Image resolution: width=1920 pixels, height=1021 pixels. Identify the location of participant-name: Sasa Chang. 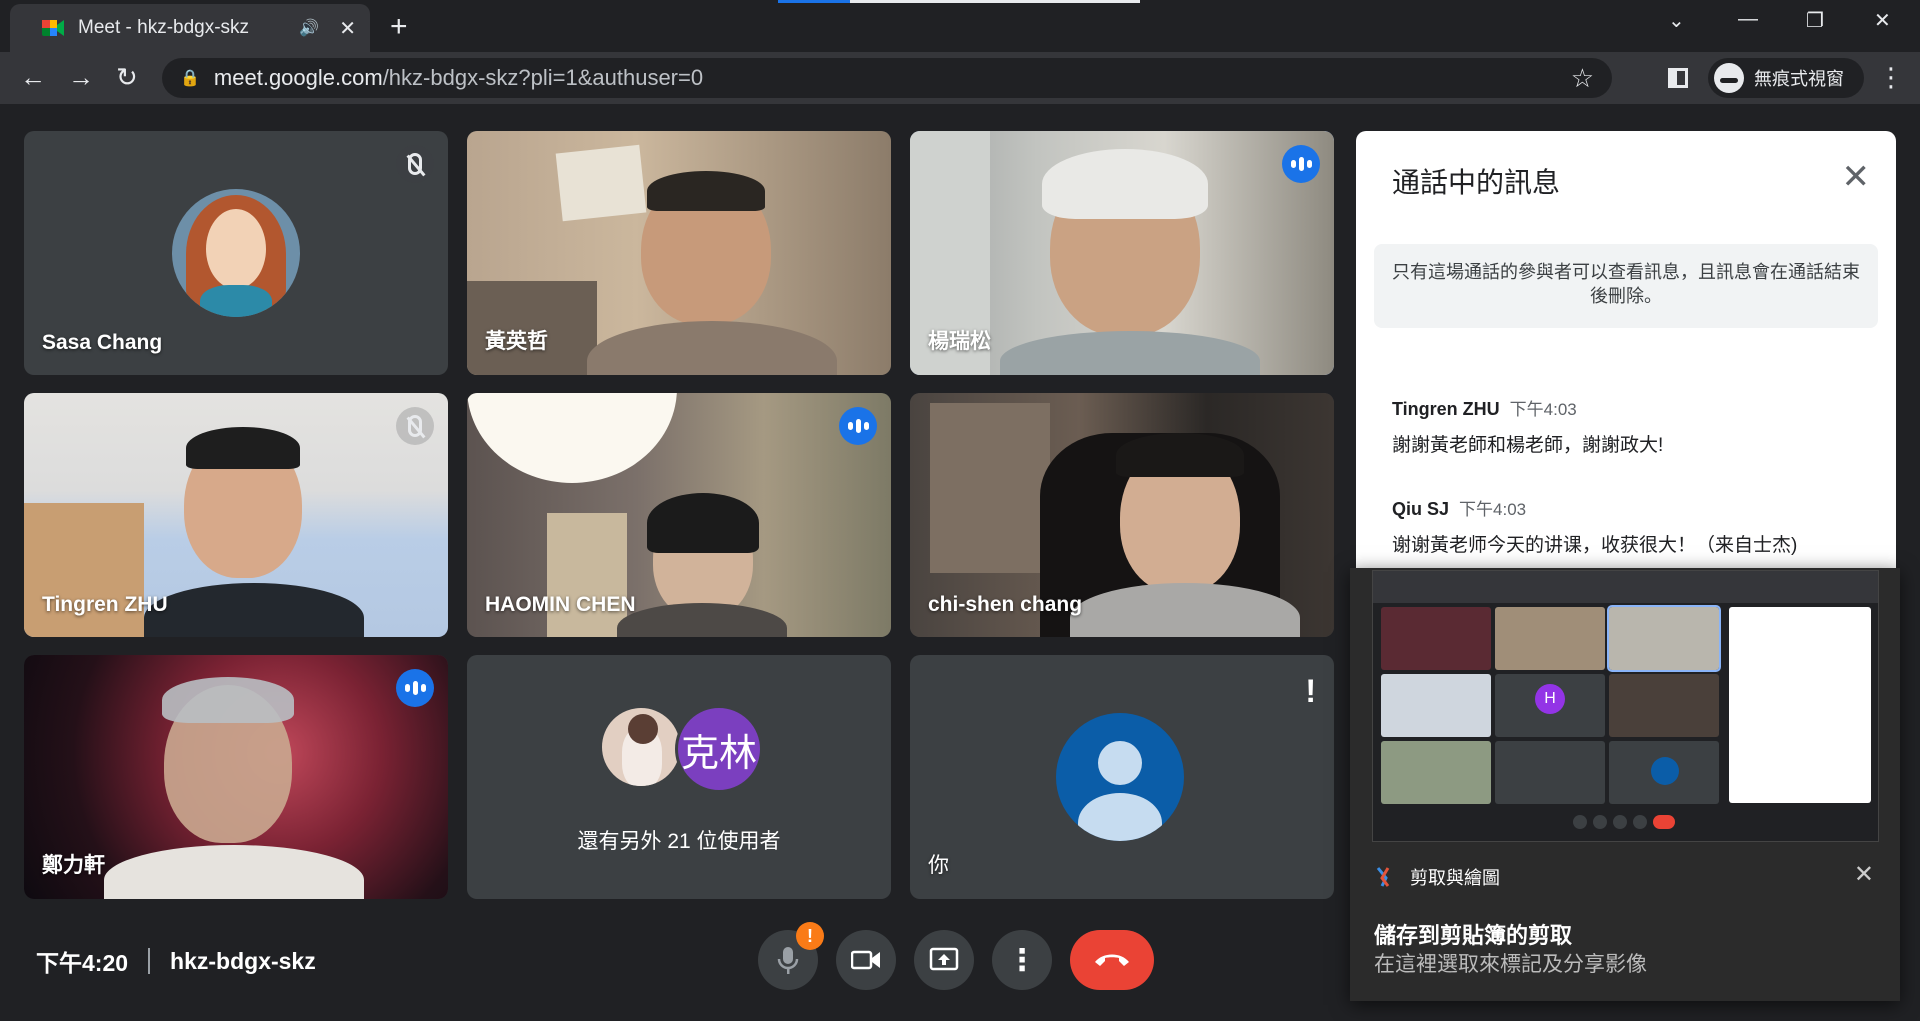
(102, 342).